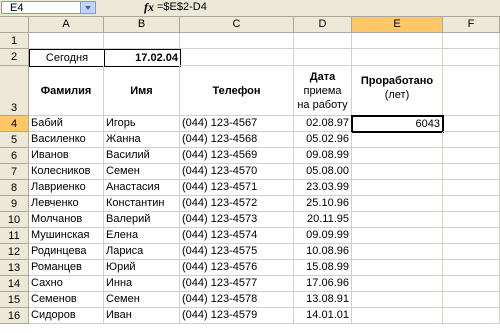 The image size is (500, 333). I want to click on cell-f14, so click(471, 284).